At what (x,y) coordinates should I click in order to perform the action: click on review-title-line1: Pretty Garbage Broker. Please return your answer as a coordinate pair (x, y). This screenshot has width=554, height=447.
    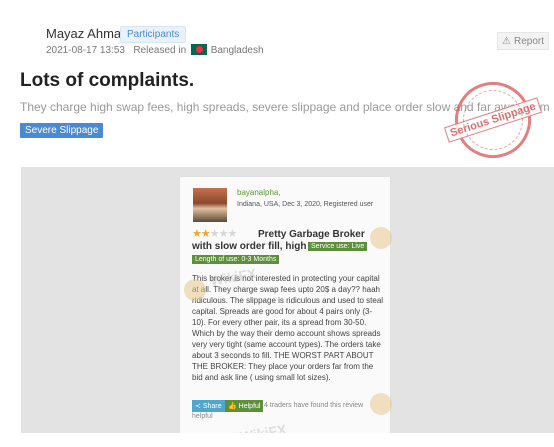
    Looking at the image, I should click on (311, 234).